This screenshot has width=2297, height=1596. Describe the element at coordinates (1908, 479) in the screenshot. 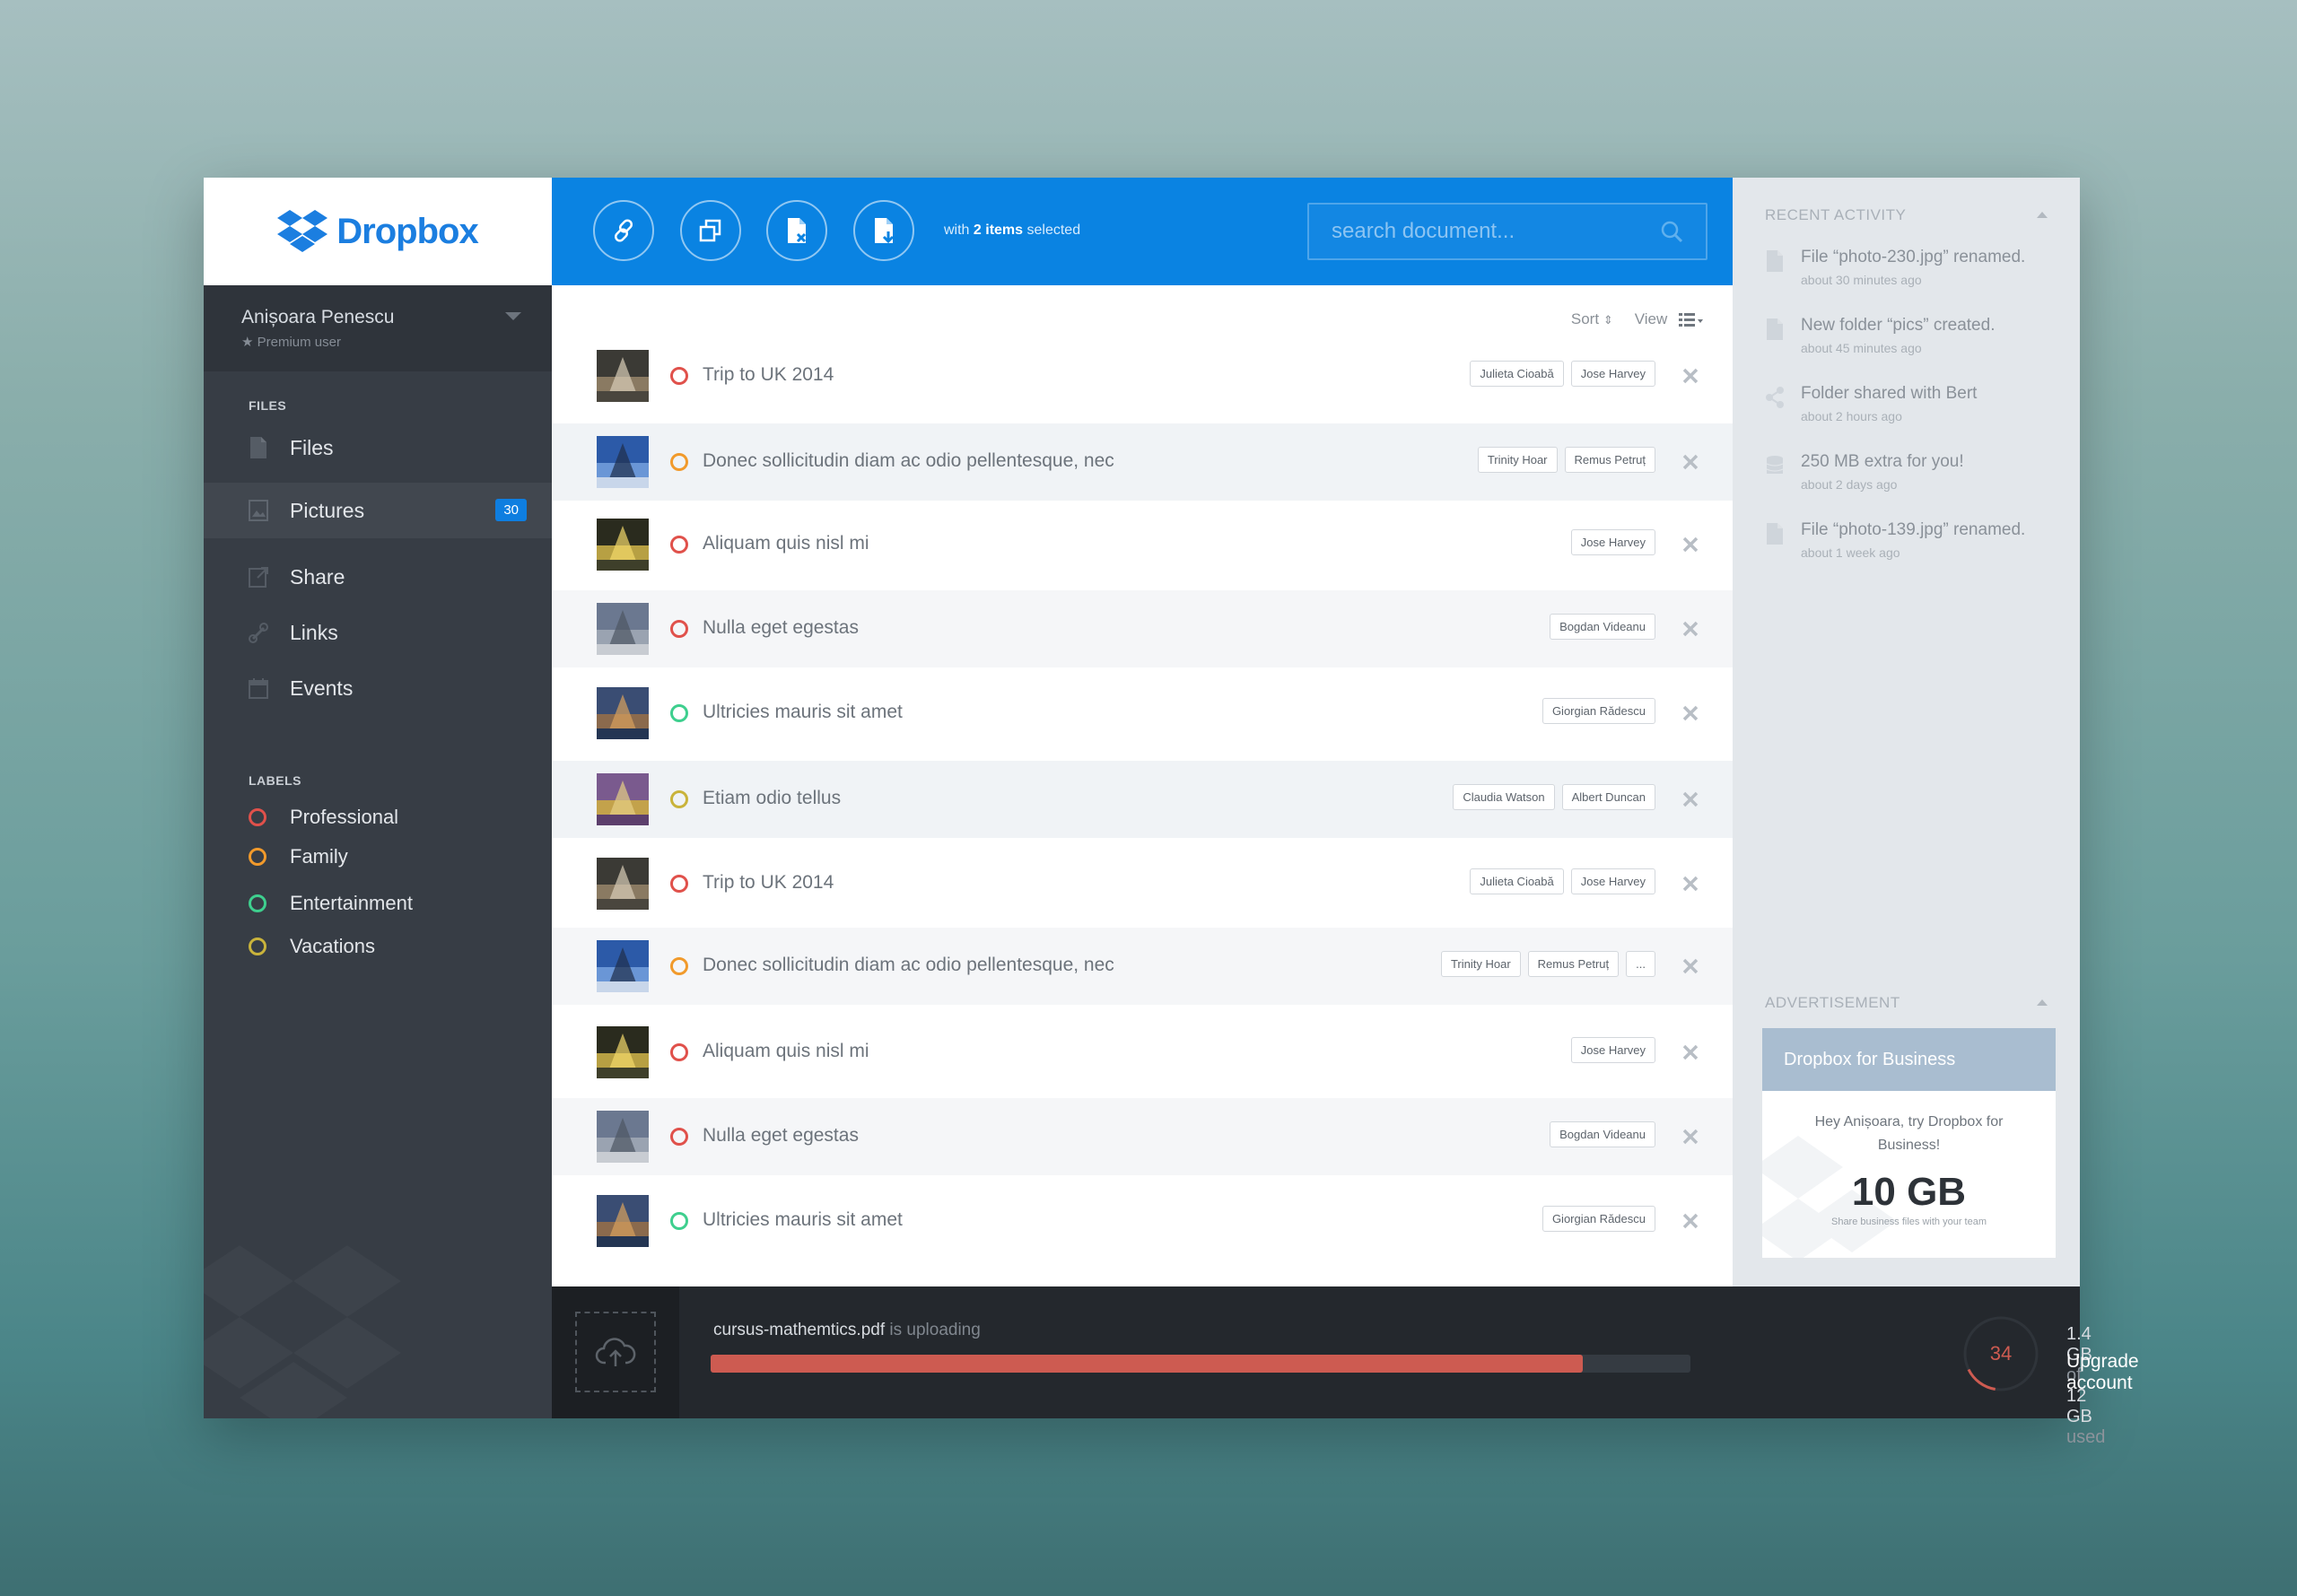

I see `activity-item: 250 MB extra for you! about 2 days ago` at that location.